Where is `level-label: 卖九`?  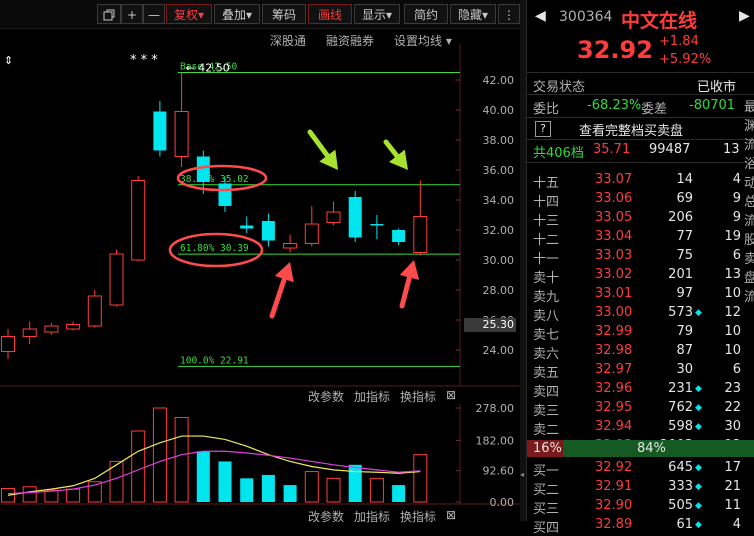
level-label: 卖九 is located at coordinates (546, 297).